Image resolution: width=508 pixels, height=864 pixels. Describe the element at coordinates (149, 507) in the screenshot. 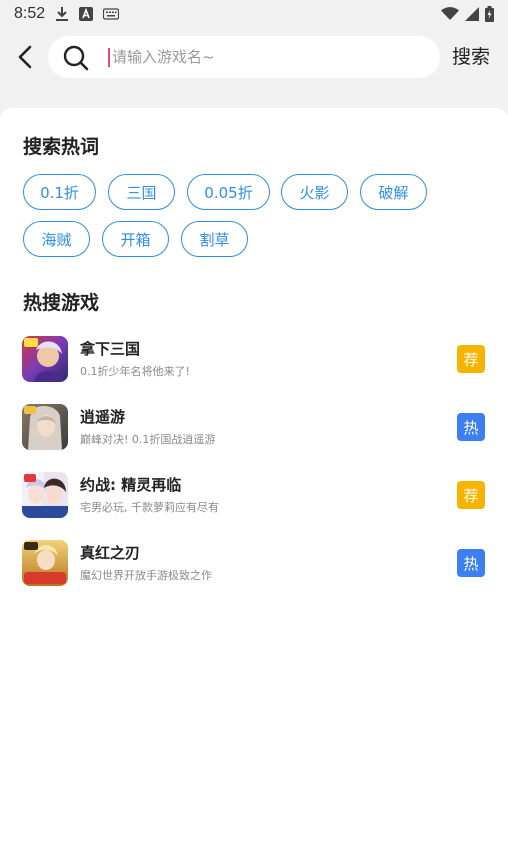

I see `game-desc: 宅男必玩, 千款萝莉应有尽有` at that location.